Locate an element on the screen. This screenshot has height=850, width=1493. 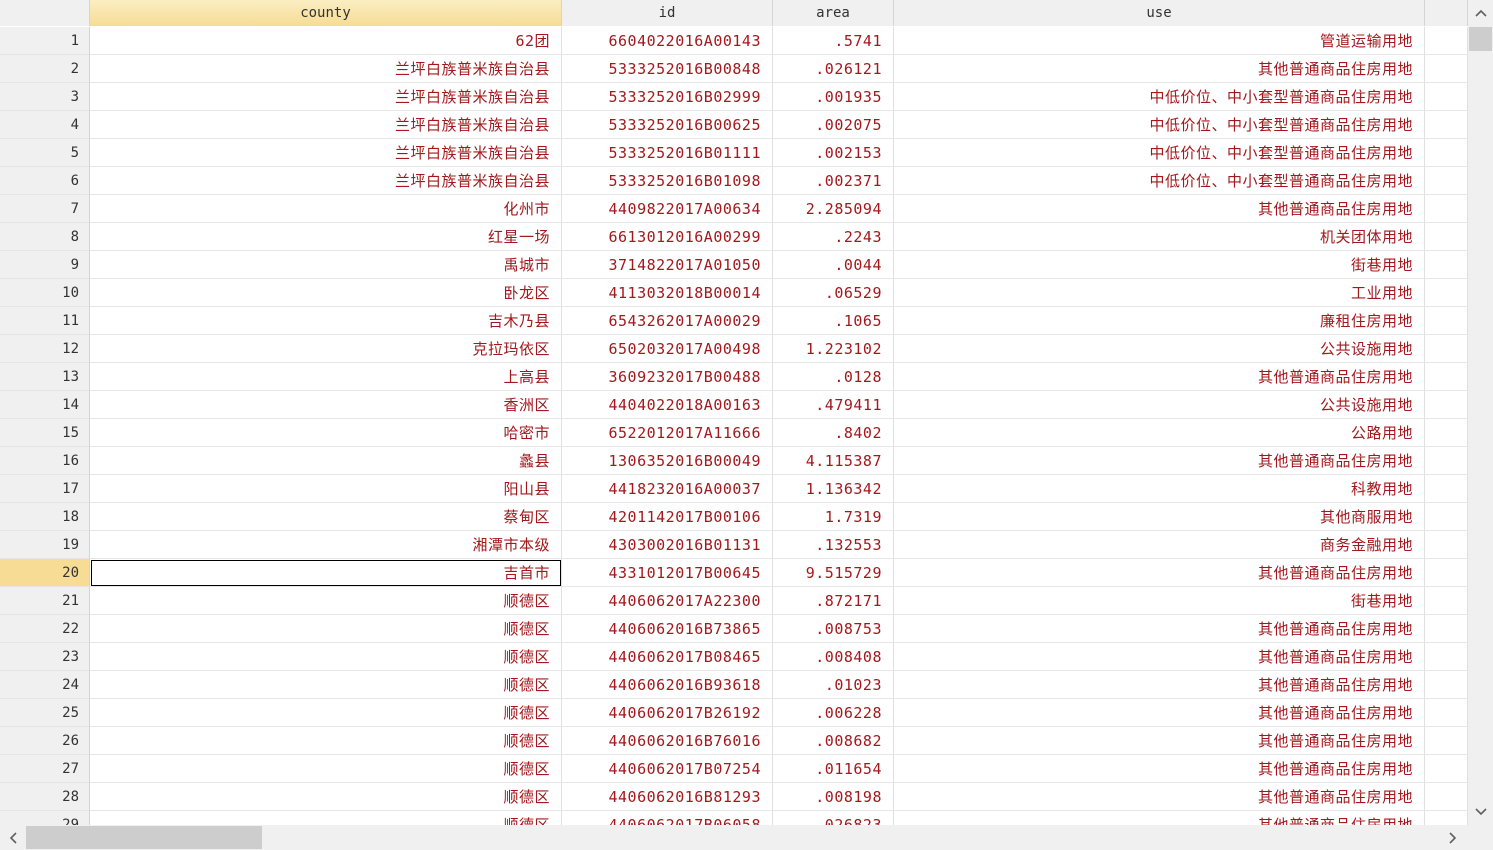
cell-id: 4406062017A22300 is located at coordinates (667, 601).